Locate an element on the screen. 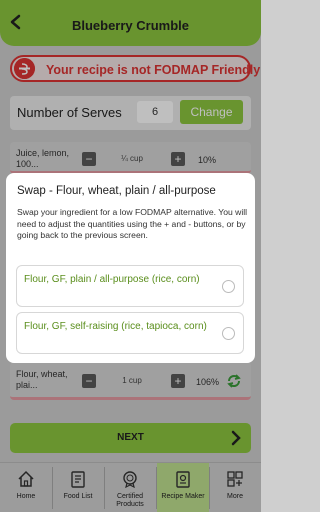  nav-item-more: More is located at coordinates (235, 487).